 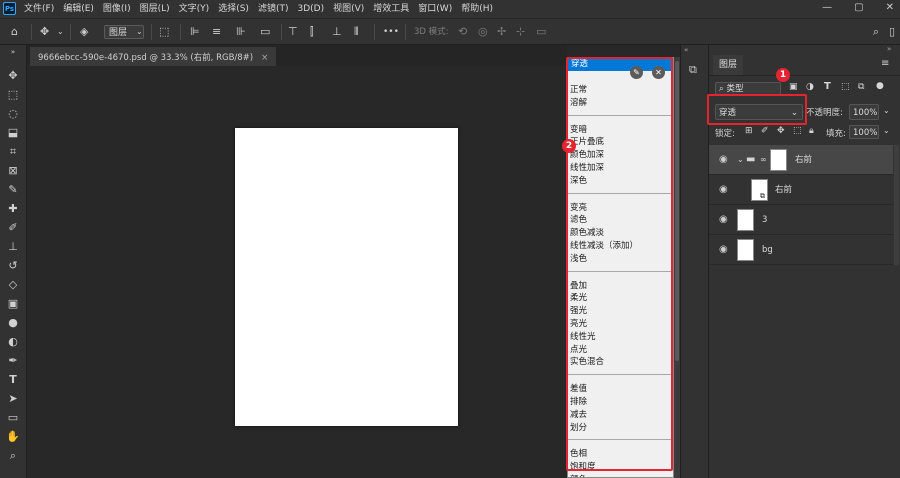 I want to click on search-icon: ⌕, so click(x=876, y=32).